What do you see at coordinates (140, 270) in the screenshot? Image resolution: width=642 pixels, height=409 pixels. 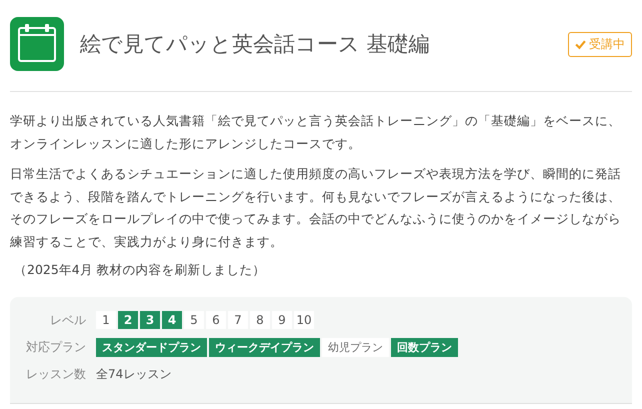 I see `update-note: （2025年4月 教材の内容を刷新しました）` at bounding box center [140, 270].